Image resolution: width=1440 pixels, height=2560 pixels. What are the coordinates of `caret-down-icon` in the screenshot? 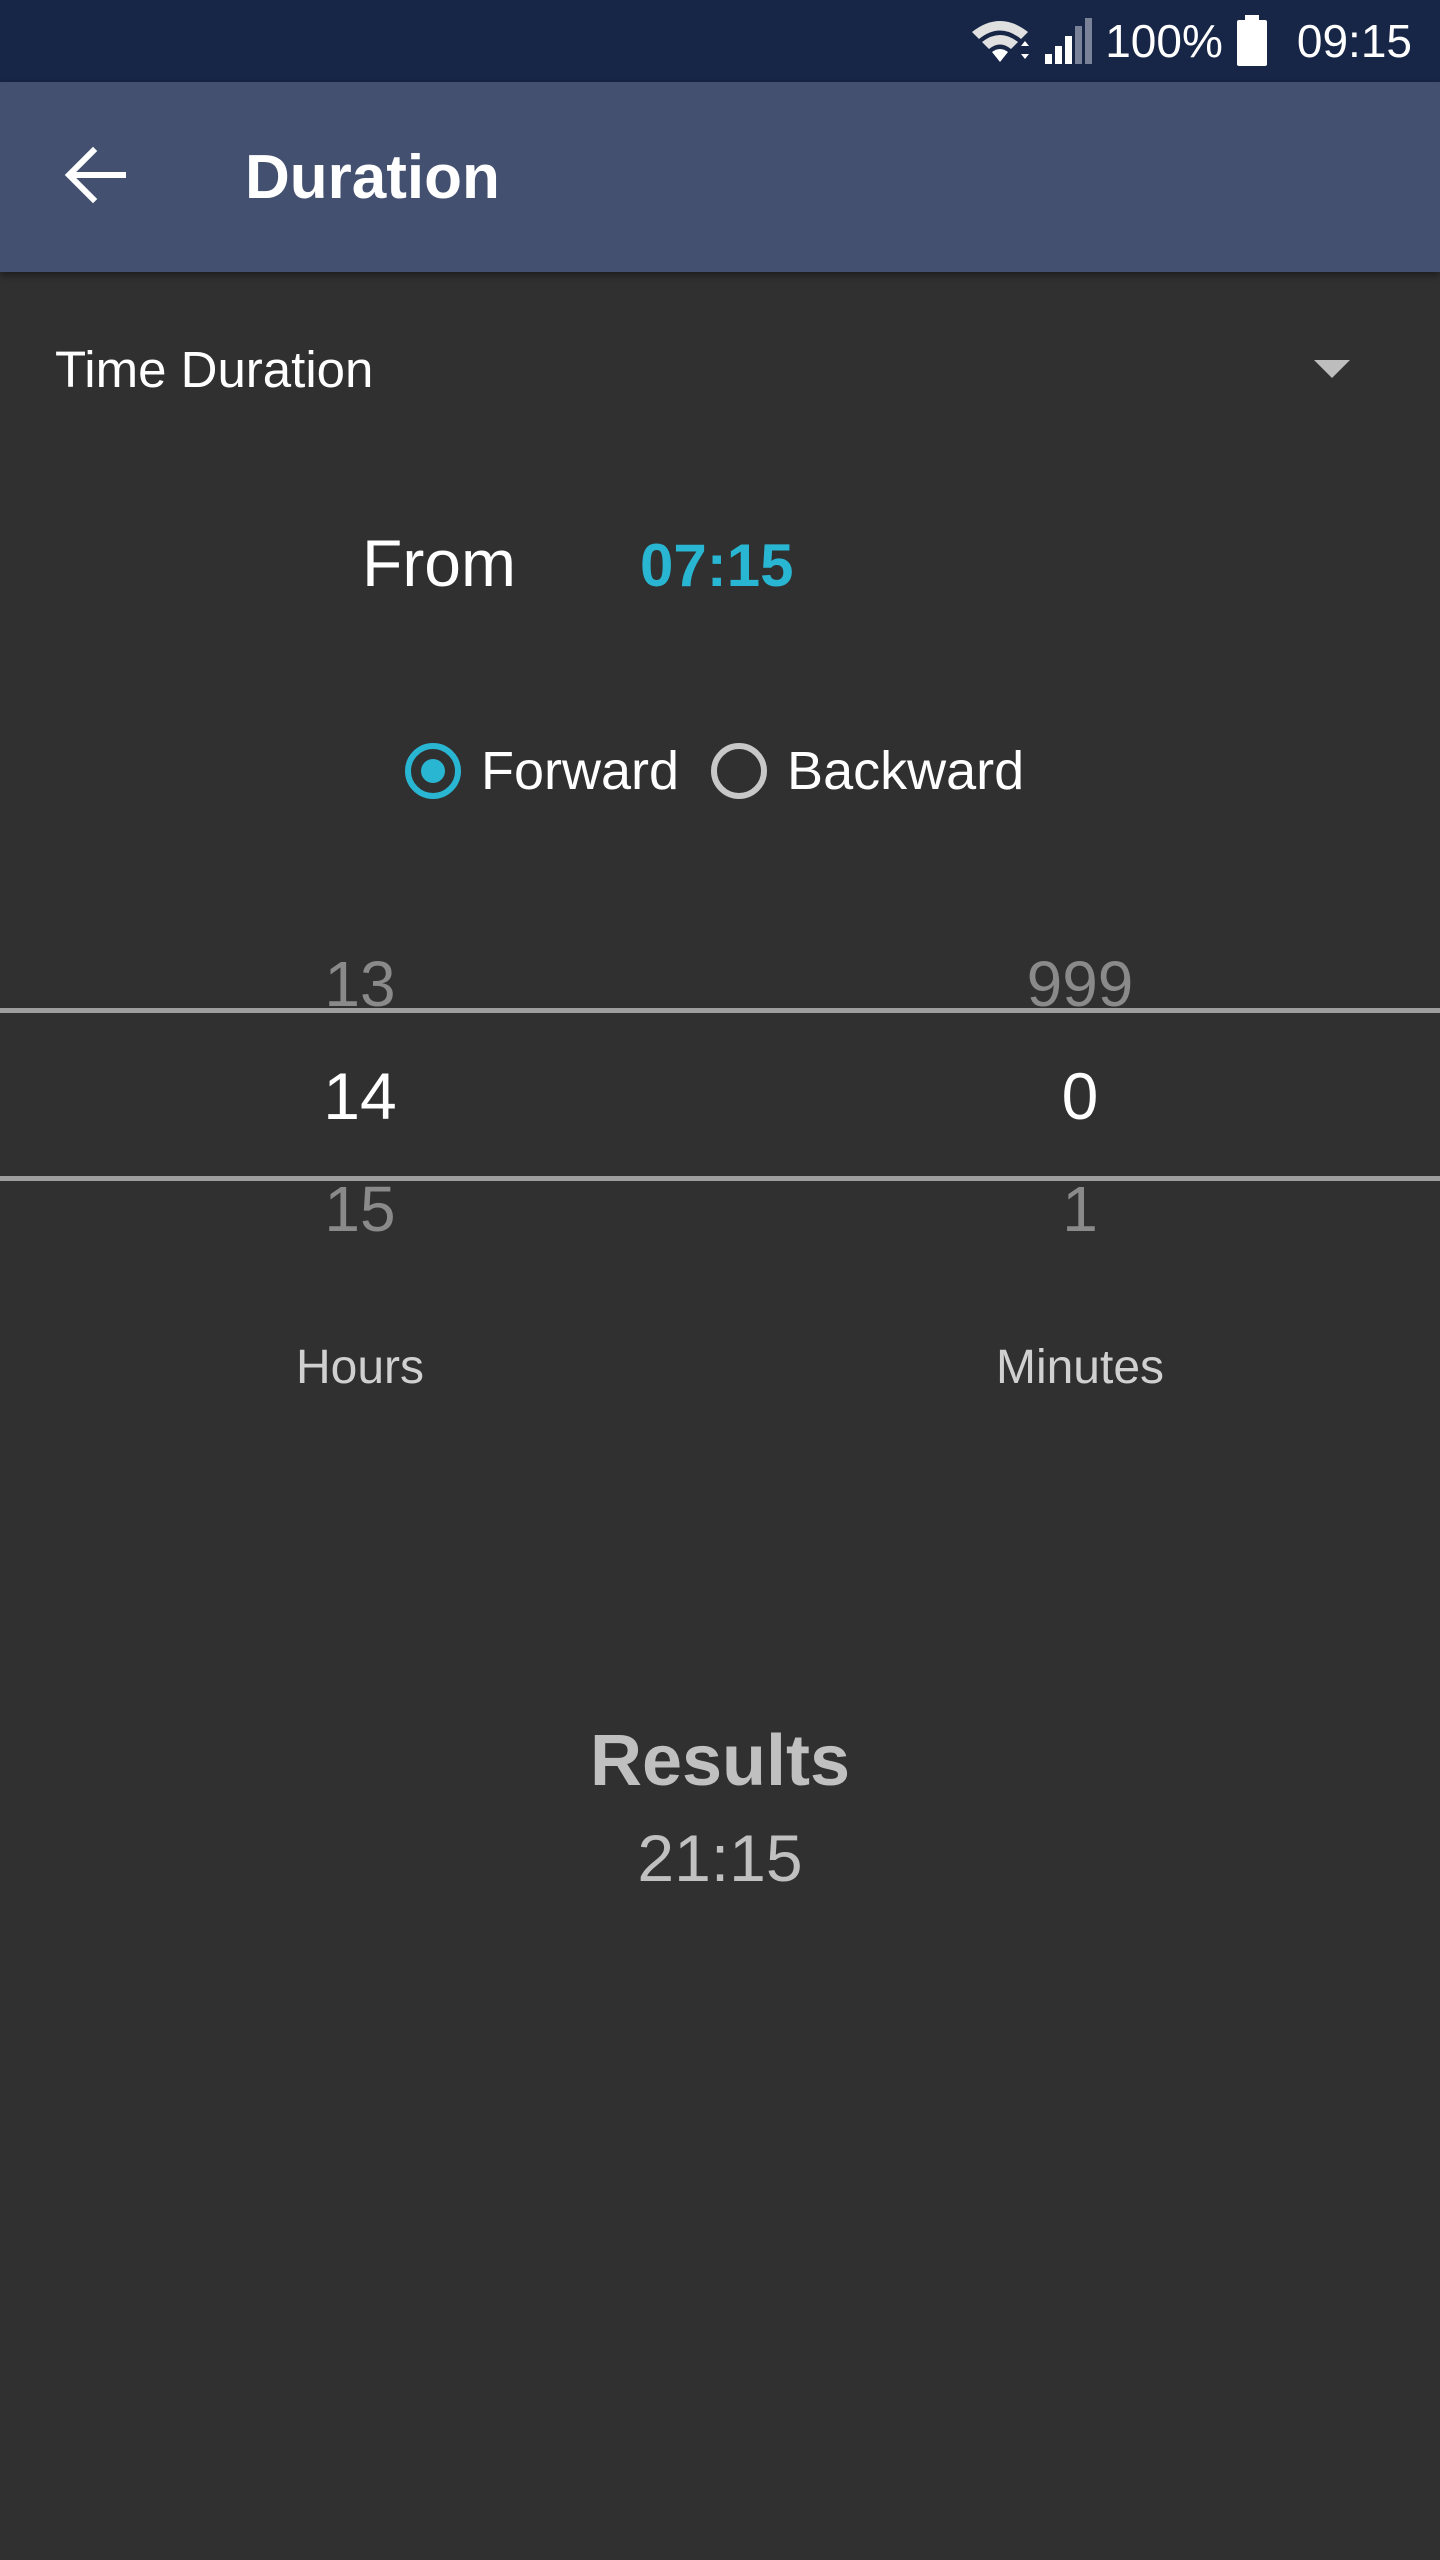 It's located at (1332, 369).